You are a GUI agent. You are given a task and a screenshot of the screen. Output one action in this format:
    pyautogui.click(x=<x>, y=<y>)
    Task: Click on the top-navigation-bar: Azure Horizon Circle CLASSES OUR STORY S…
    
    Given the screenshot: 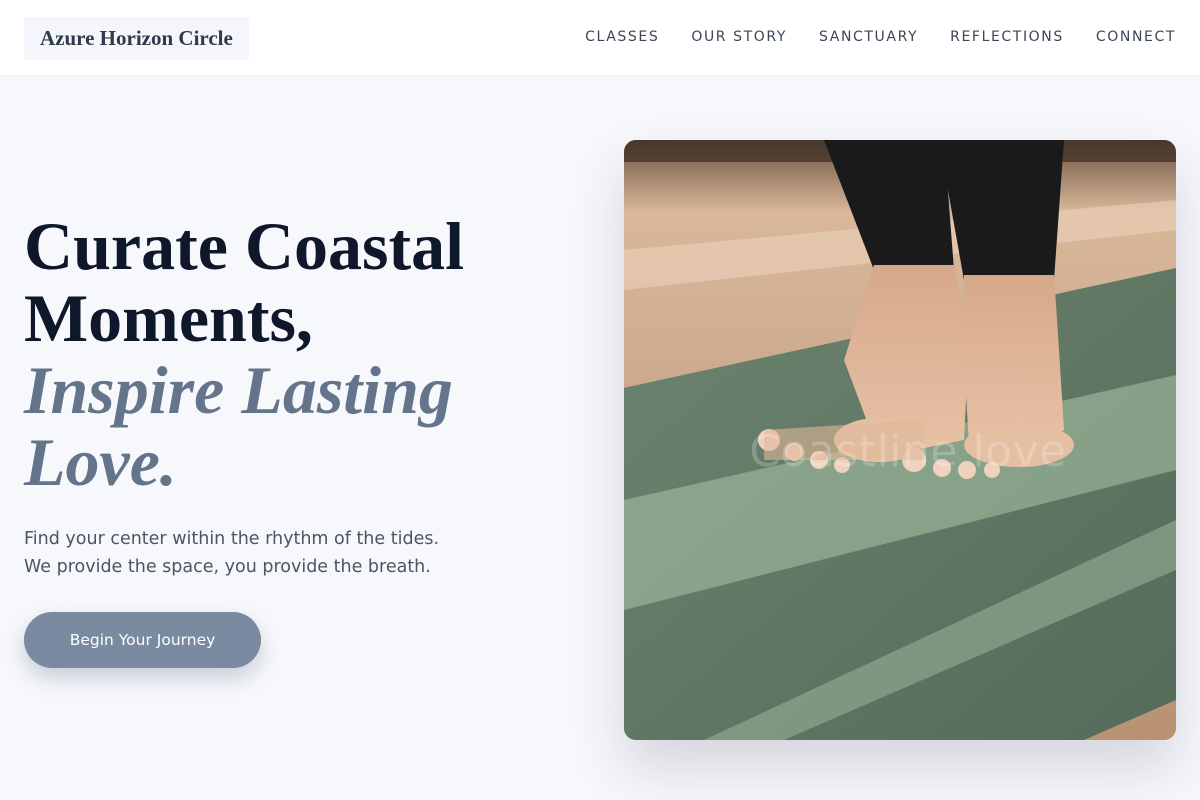 What is the action you would take?
    pyautogui.click(x=600, y=38)
    